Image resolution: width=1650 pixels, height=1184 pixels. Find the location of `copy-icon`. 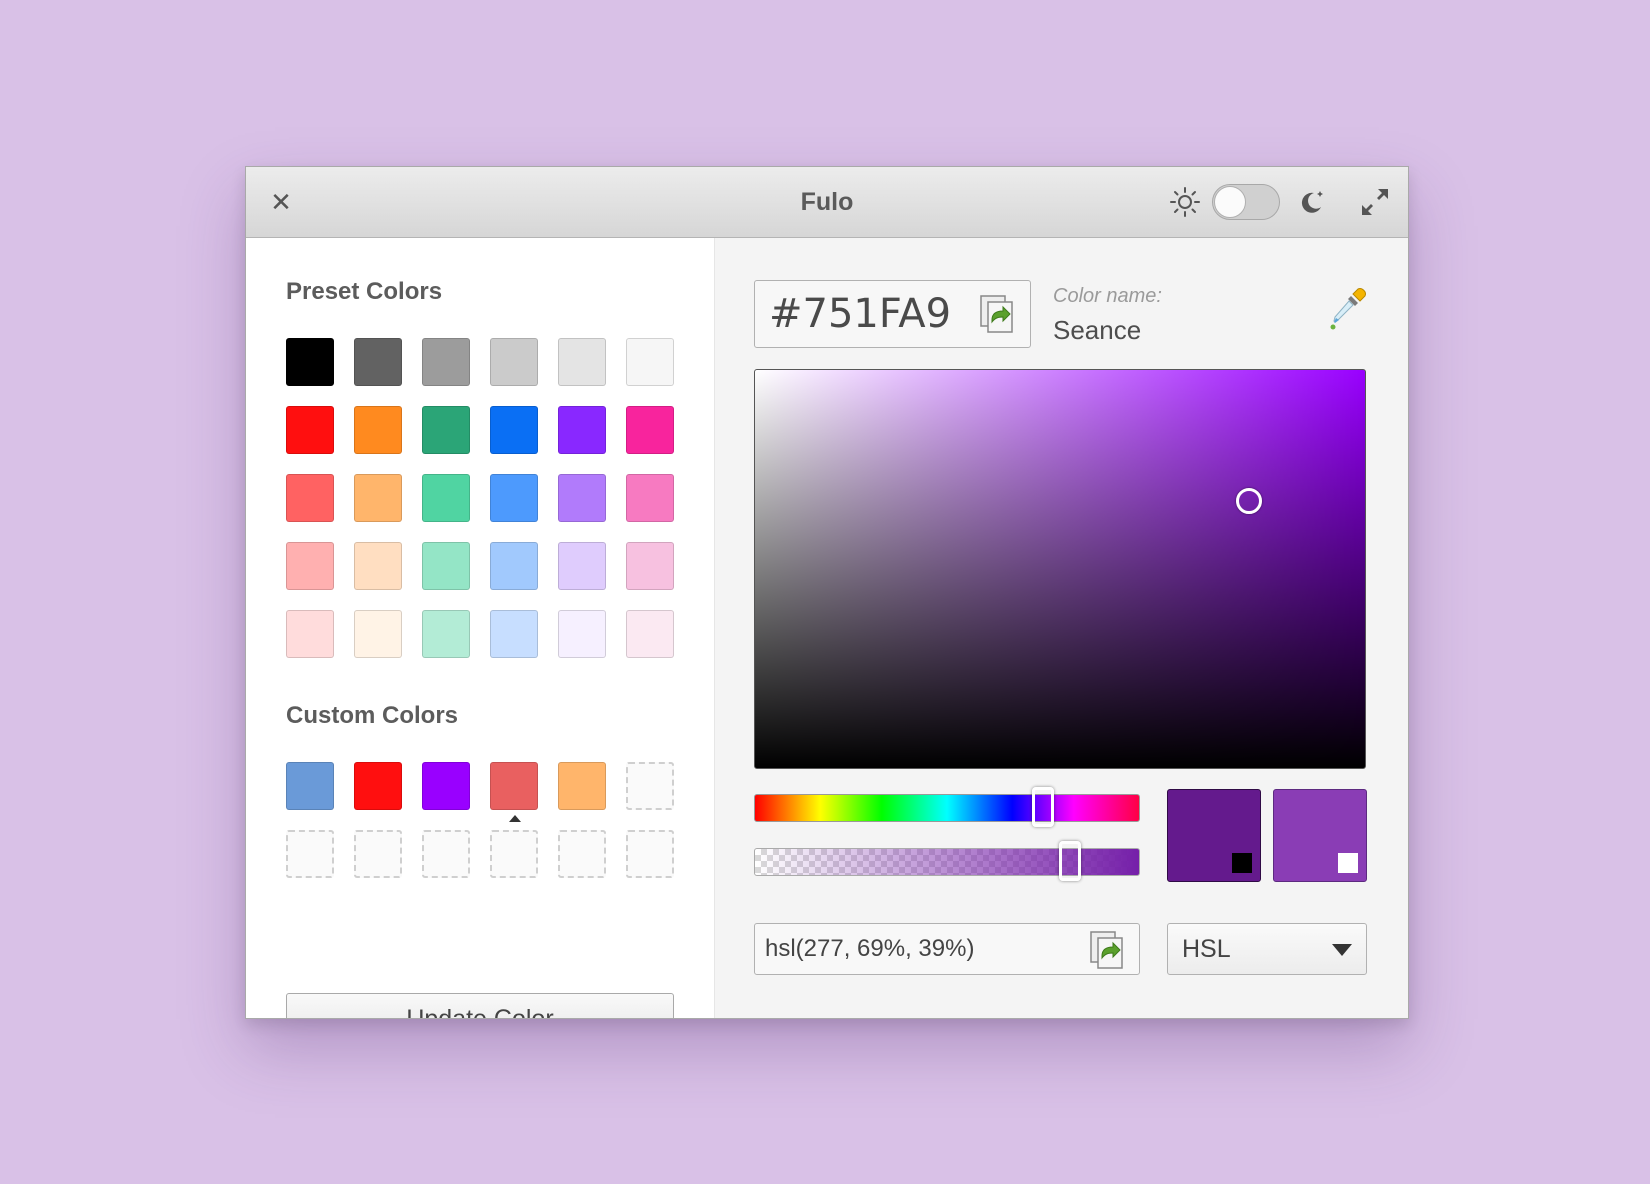

copy-icon is located at coordinates (997, 314).